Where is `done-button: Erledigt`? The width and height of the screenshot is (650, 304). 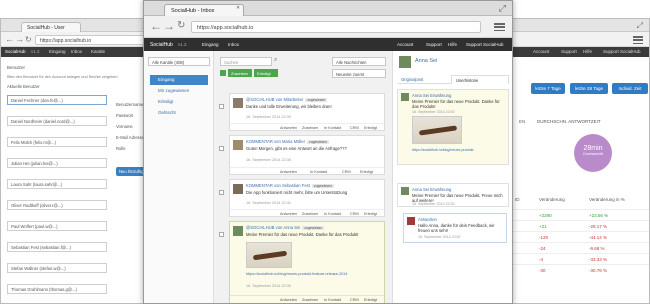
done-button: Erledigt is located at coordinates (266, 73).